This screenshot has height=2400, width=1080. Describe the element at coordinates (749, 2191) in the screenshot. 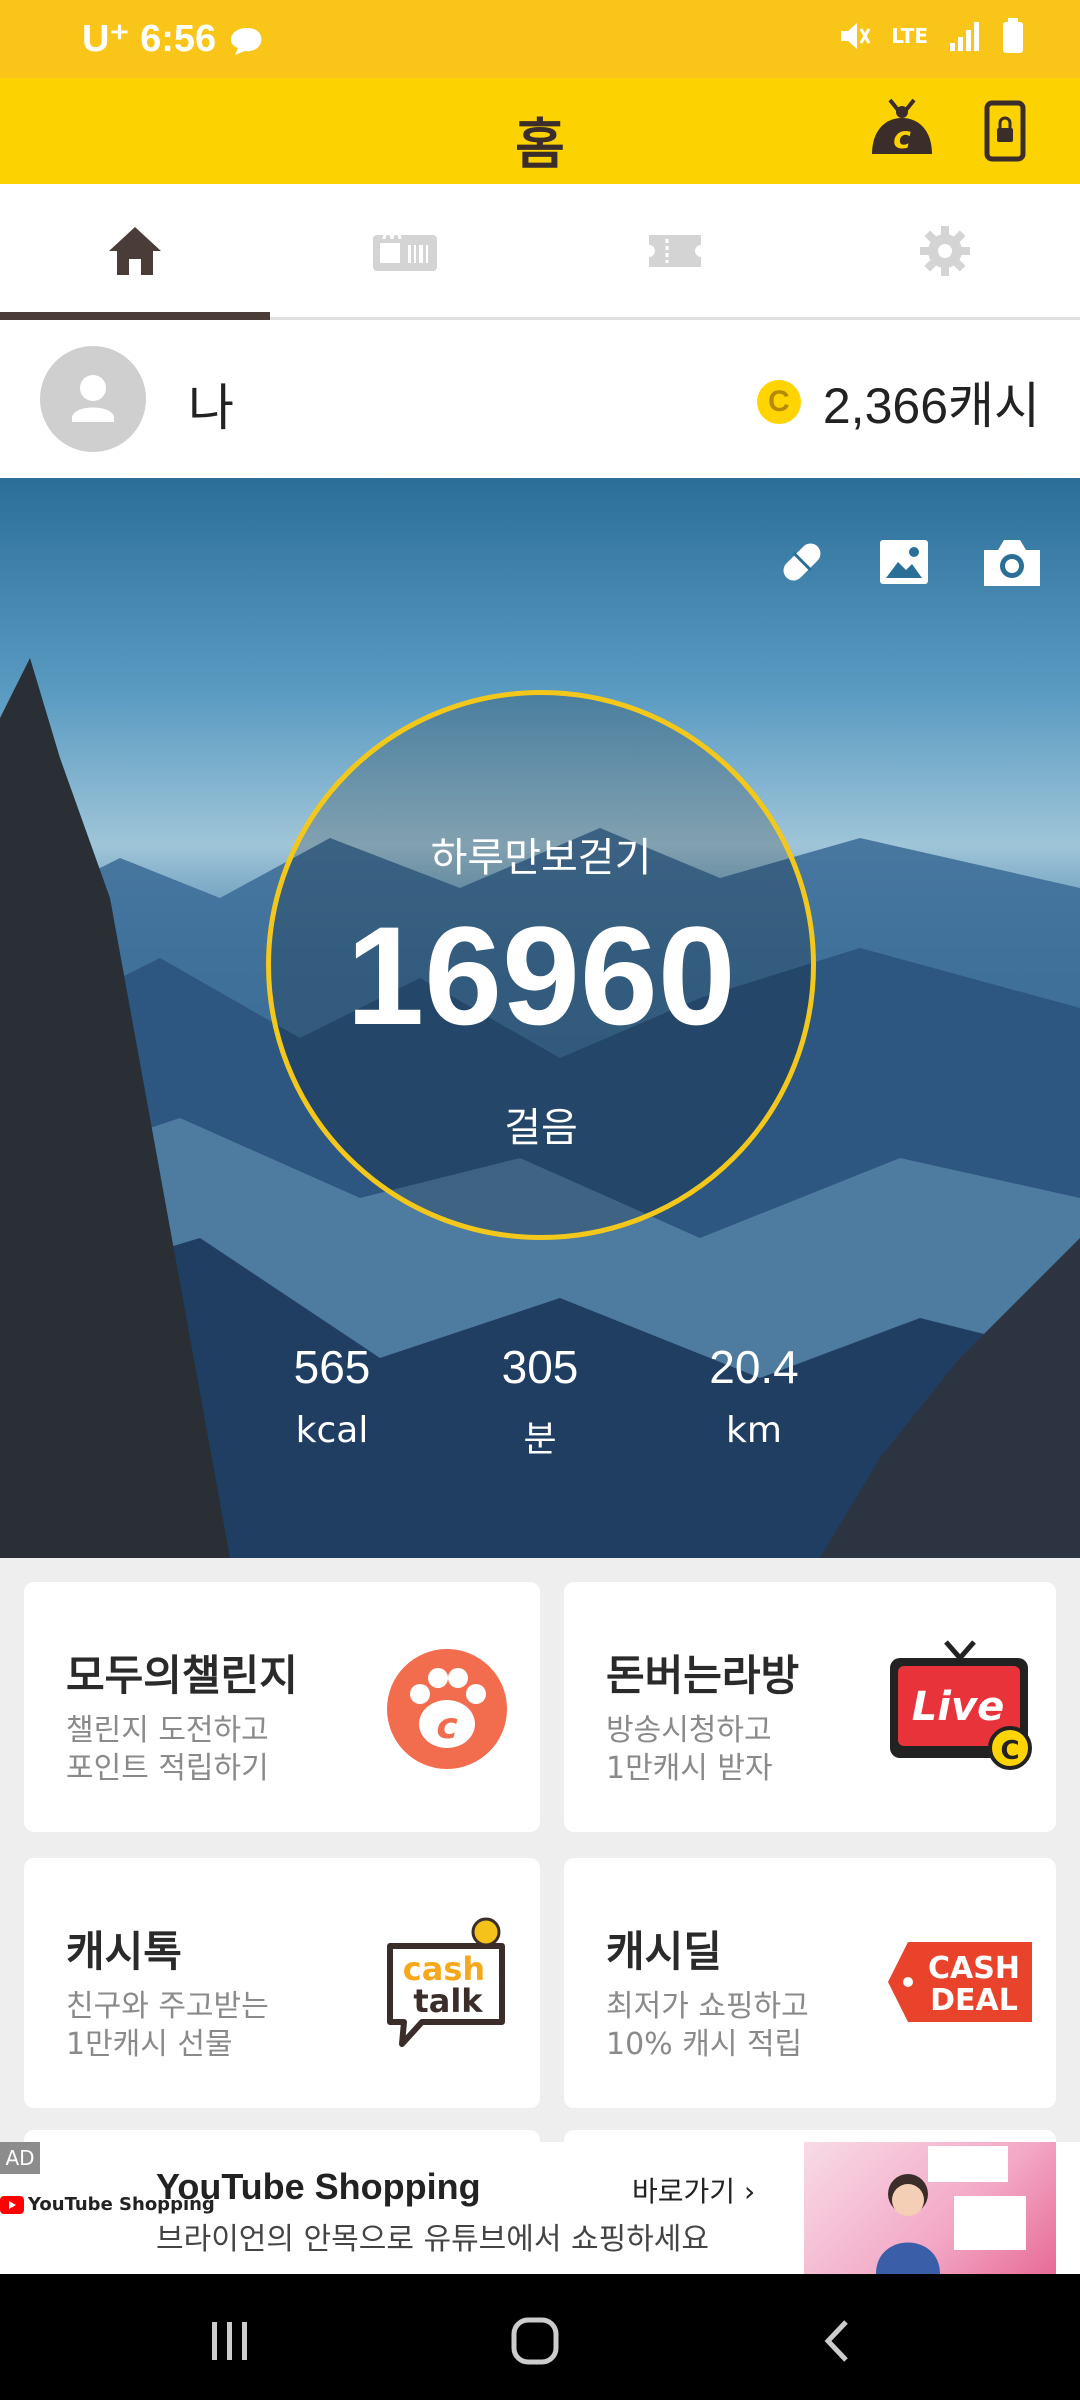

I see `chevron-right-icon: ›` at that location.